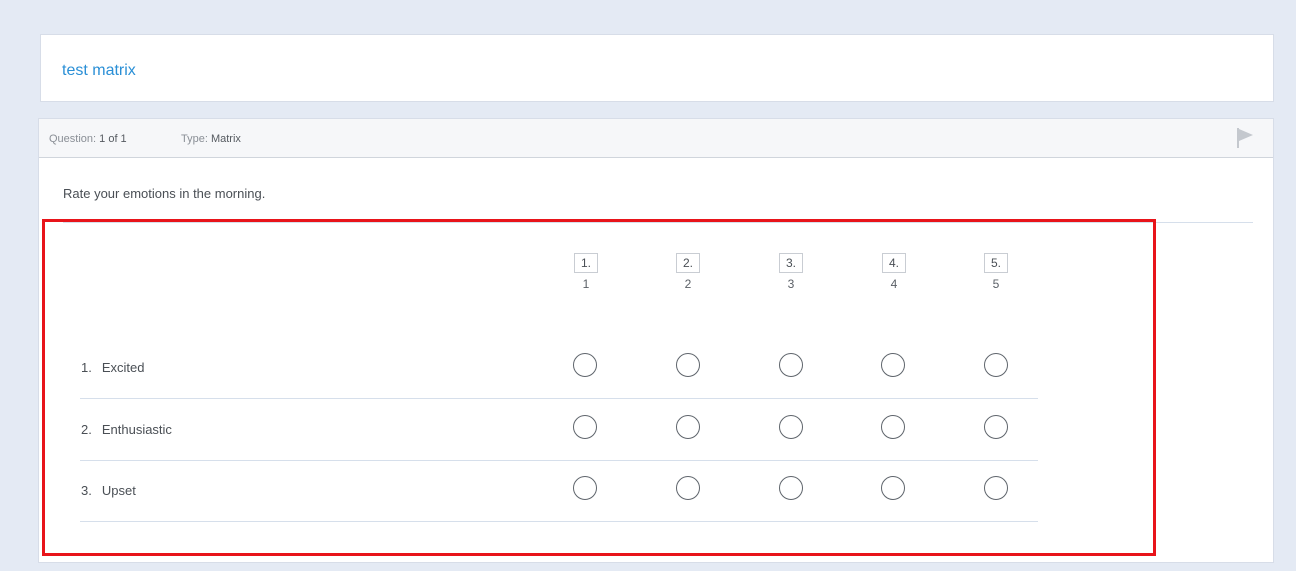 The image size is (1296, 571). I want to click on matrix-row-label: 1. Excited, so click(113, 367).